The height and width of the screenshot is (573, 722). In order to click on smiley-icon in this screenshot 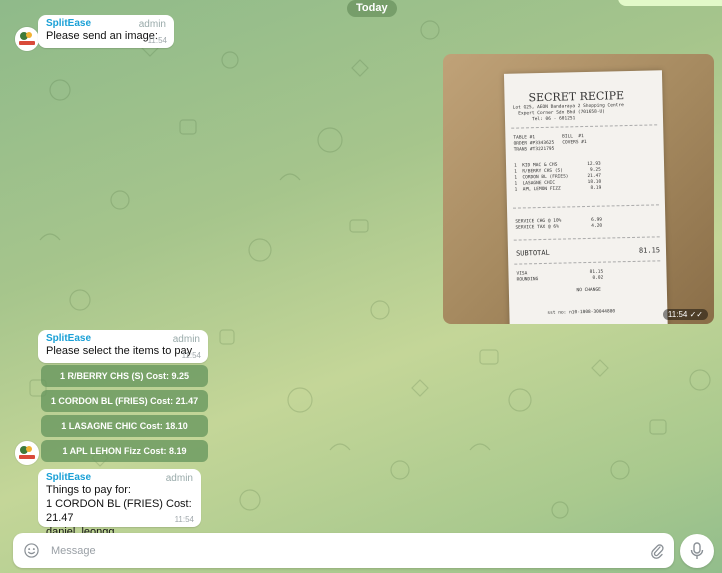, I will do `click(31, 550)`.